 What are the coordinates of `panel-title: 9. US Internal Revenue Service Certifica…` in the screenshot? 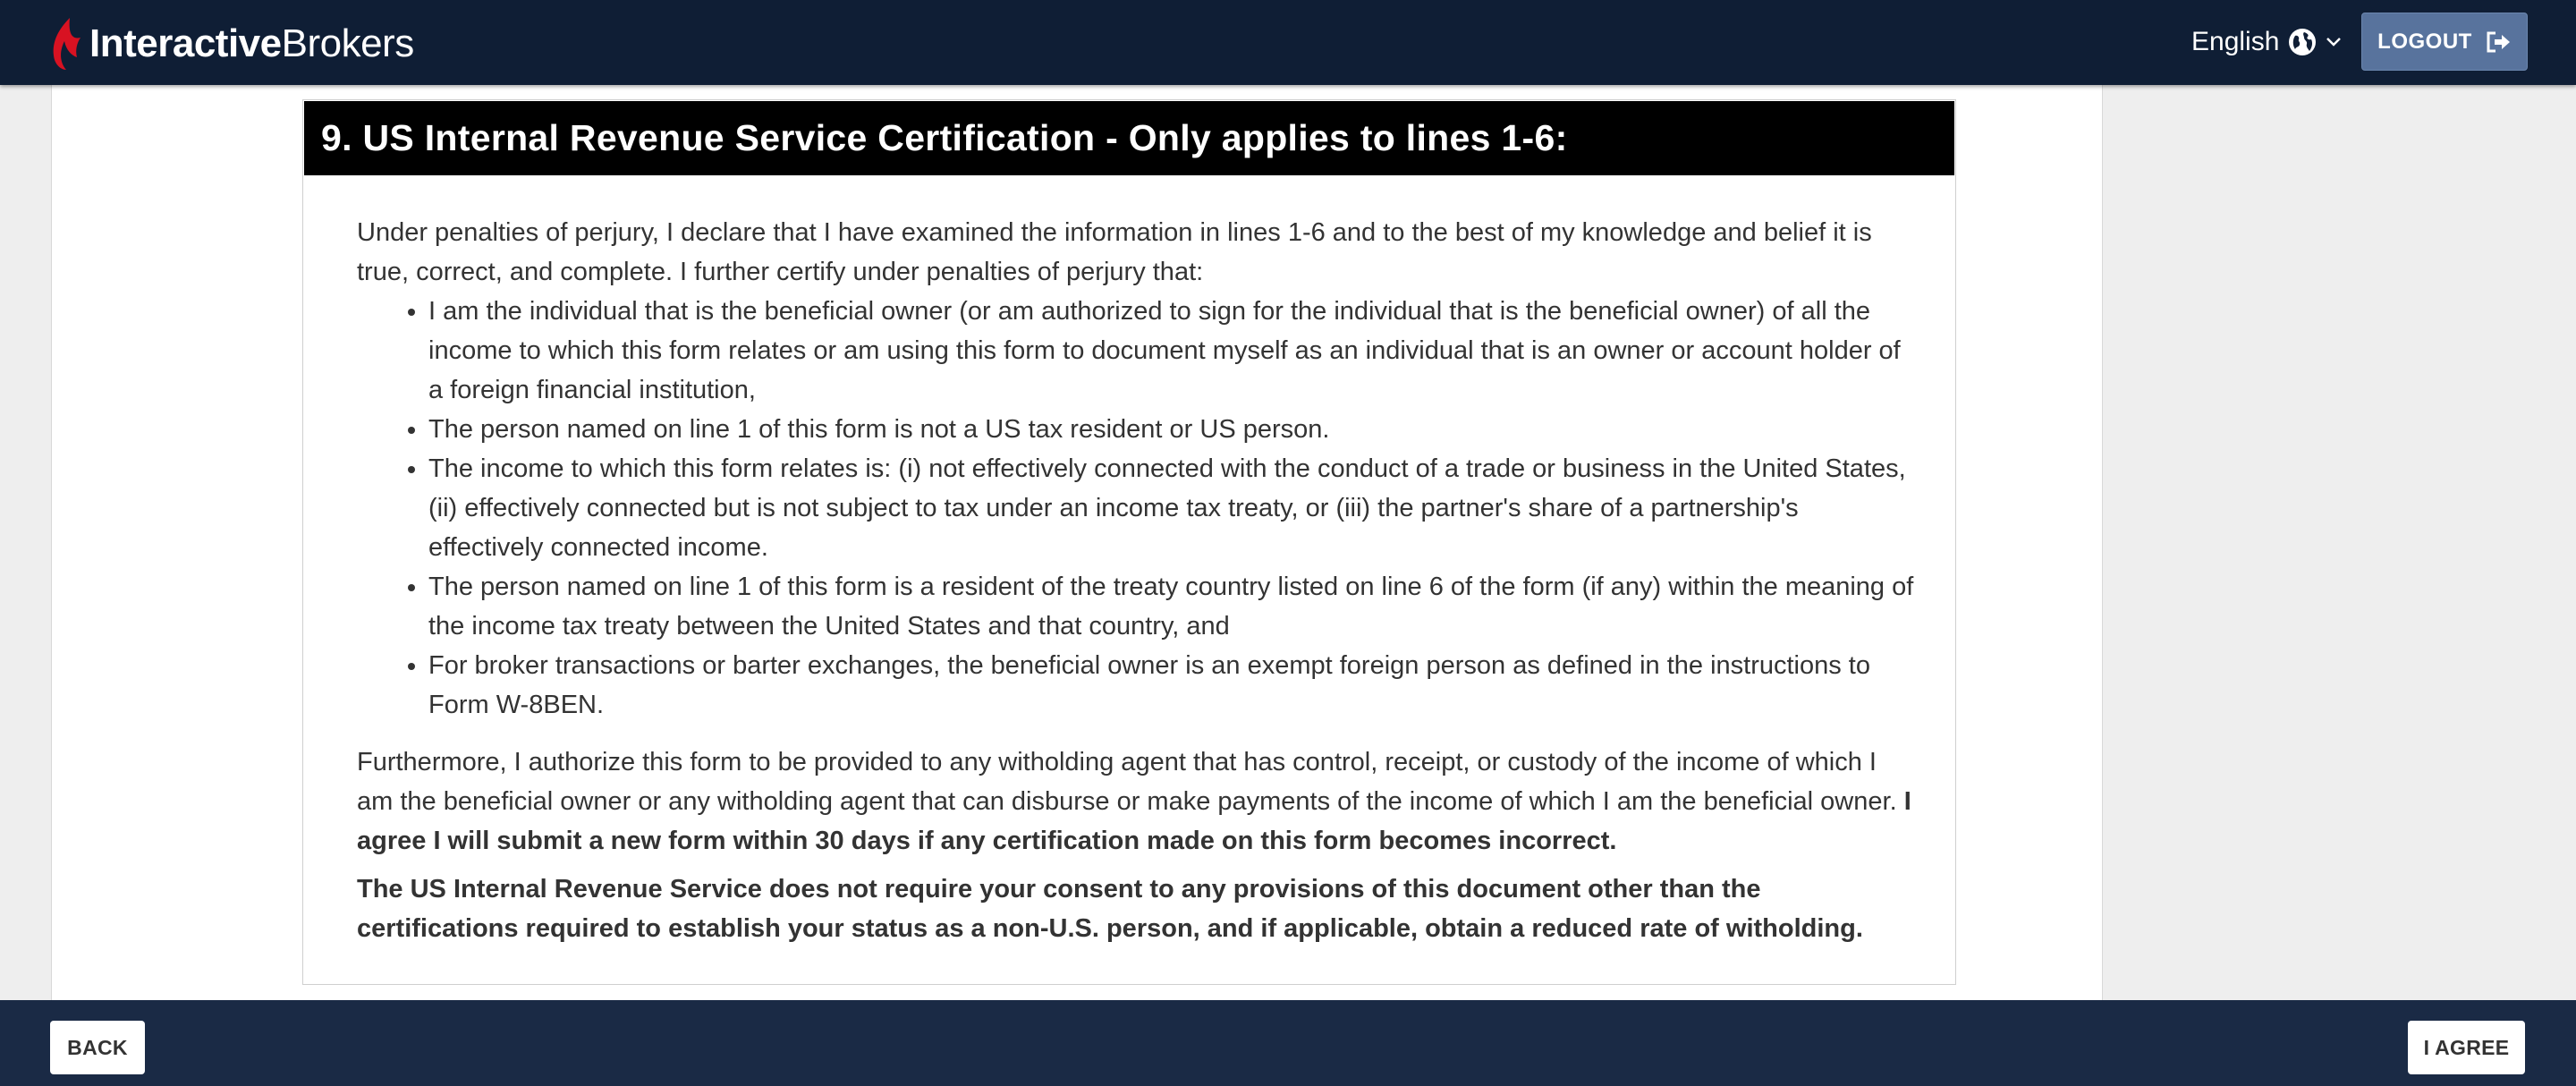 It's located at (1129, 138).